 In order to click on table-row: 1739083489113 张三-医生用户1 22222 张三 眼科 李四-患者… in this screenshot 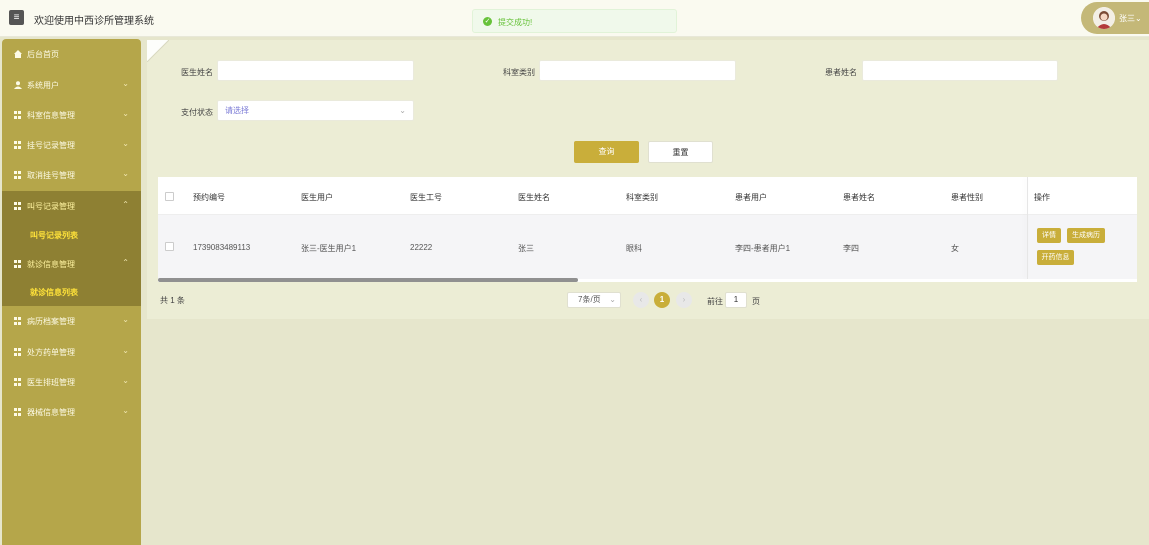, I will do `click(647, 247)`.